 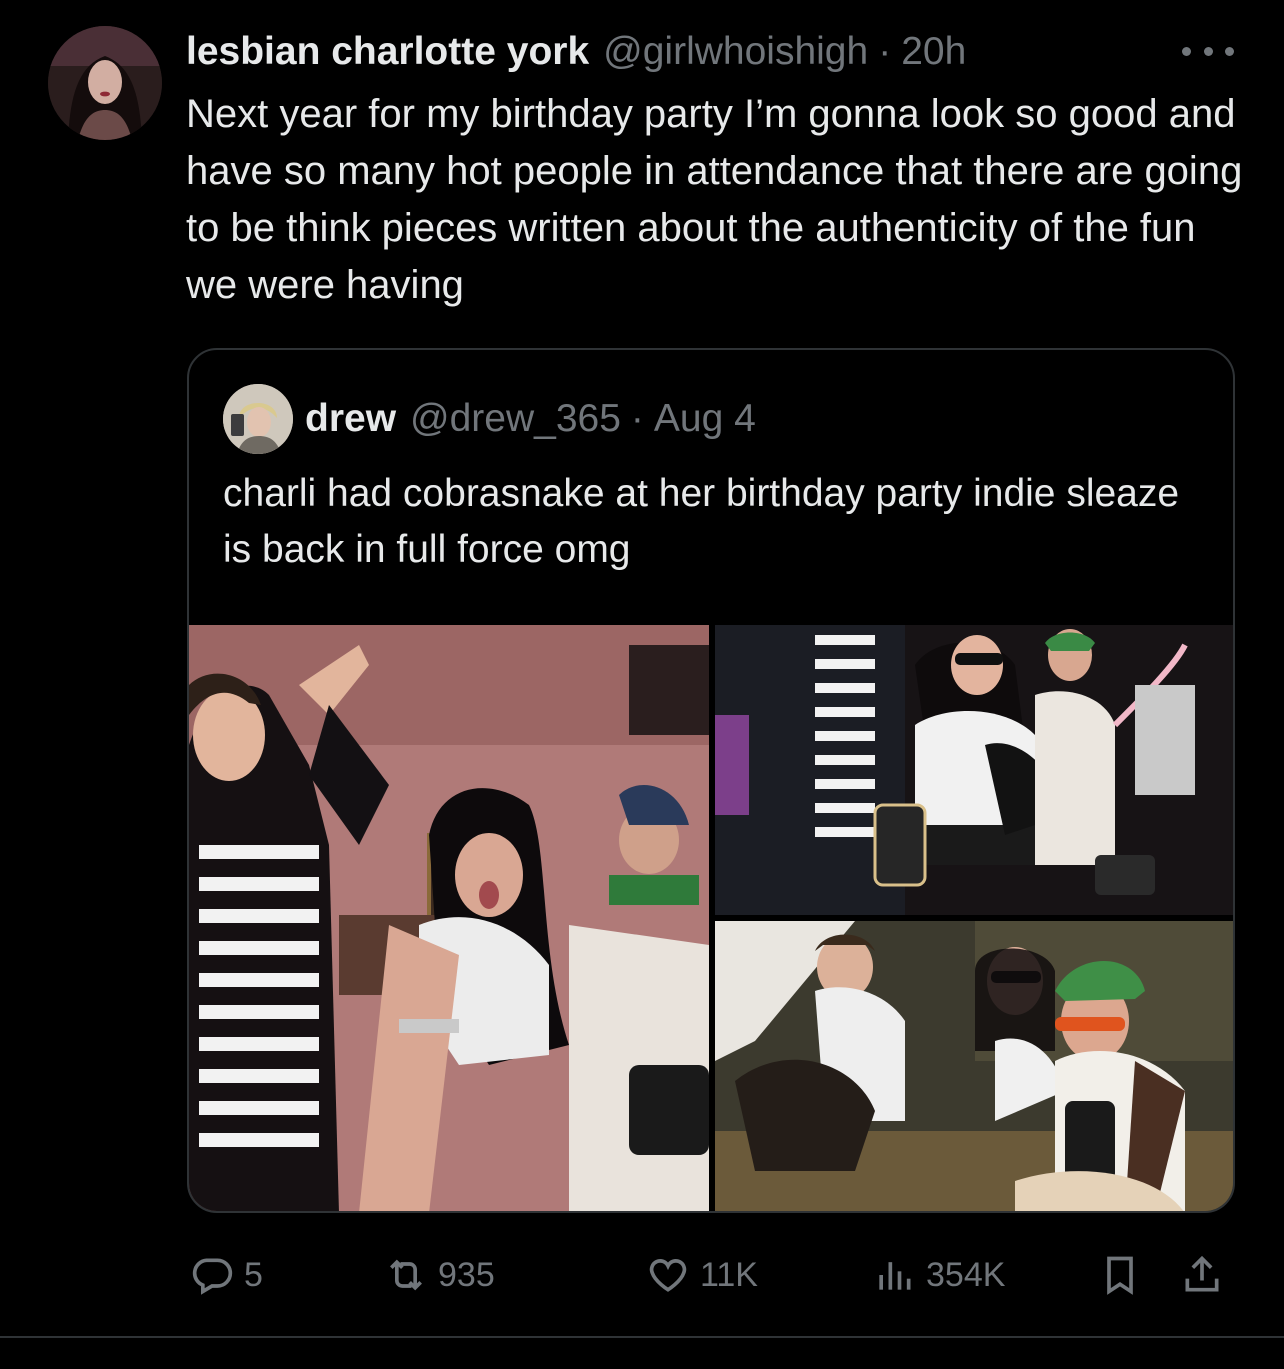 I want to click on tweet-actions: 5 935 11K 354K, so click(x=711, y=1275).